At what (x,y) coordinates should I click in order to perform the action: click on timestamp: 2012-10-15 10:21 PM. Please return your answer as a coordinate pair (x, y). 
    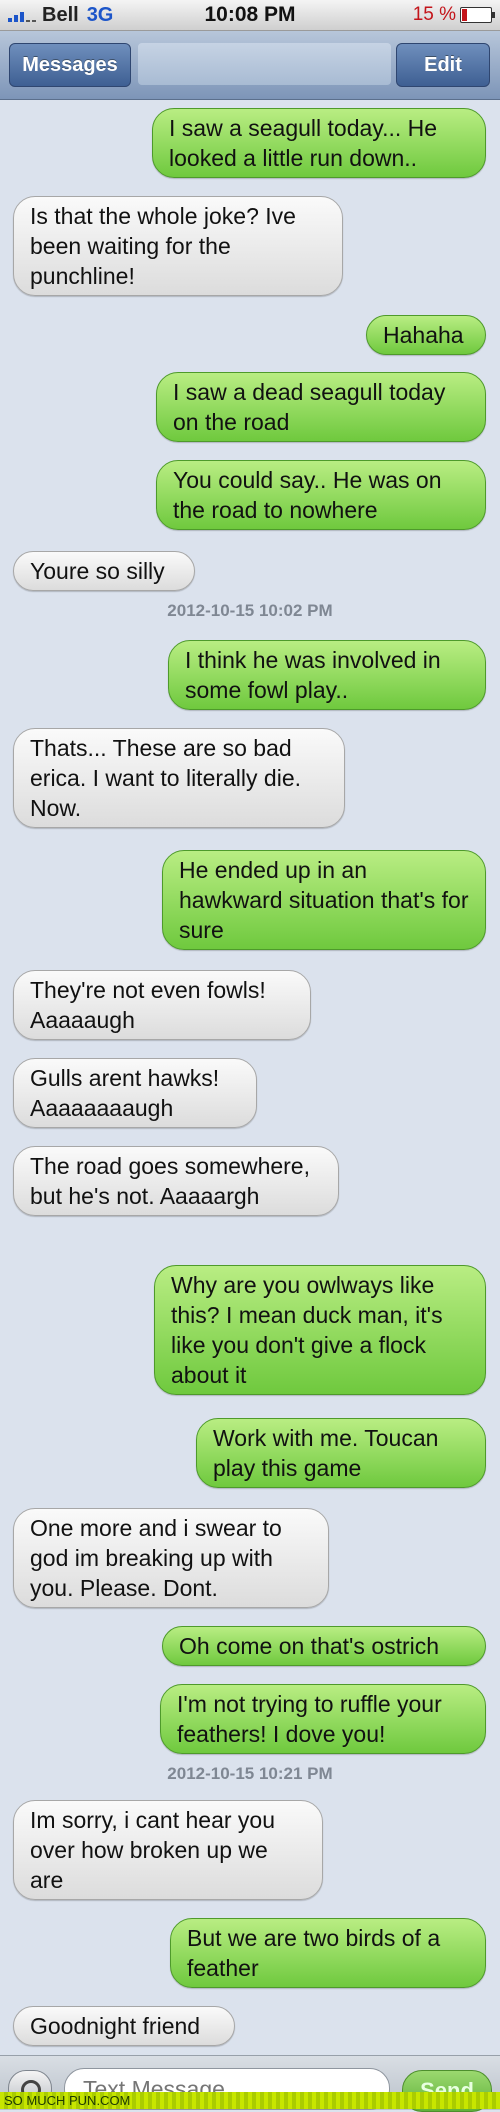
    Looking at the image, I should click on (250, 1773).